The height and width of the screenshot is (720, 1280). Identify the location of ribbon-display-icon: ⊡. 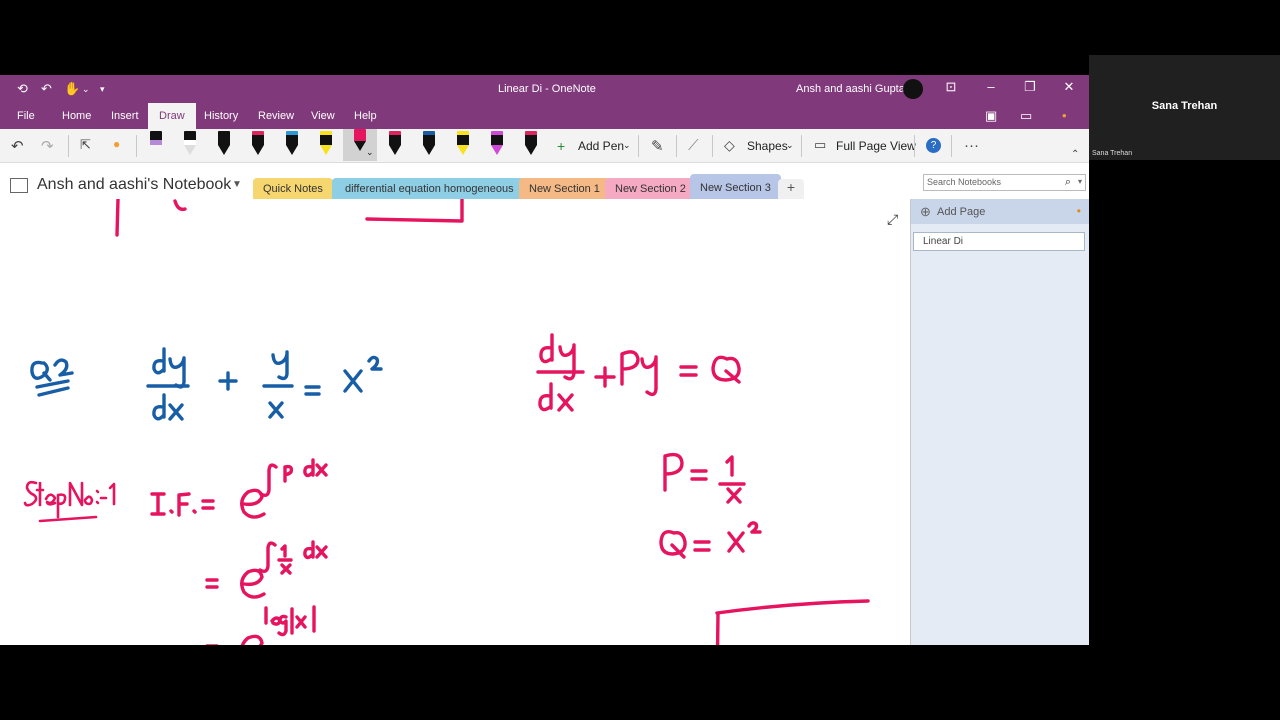
(951, 87).